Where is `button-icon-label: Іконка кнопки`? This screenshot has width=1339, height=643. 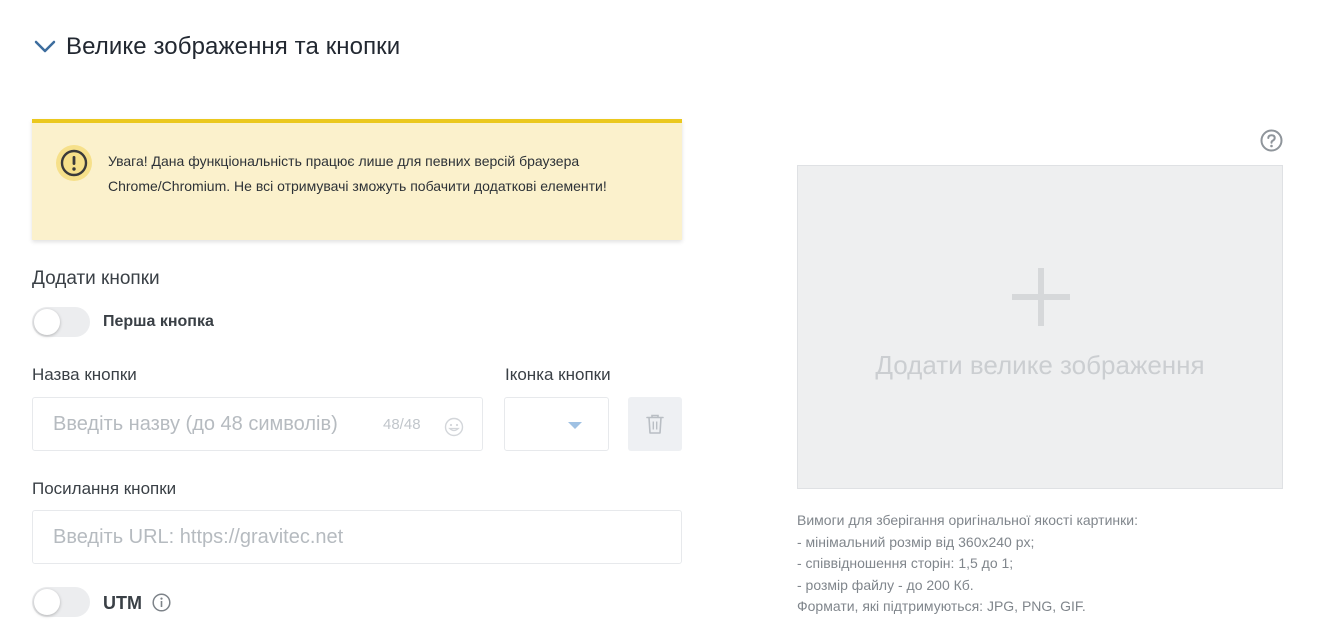 button-icon-label: Іконка кнопки is located at coordinates (558, 374).